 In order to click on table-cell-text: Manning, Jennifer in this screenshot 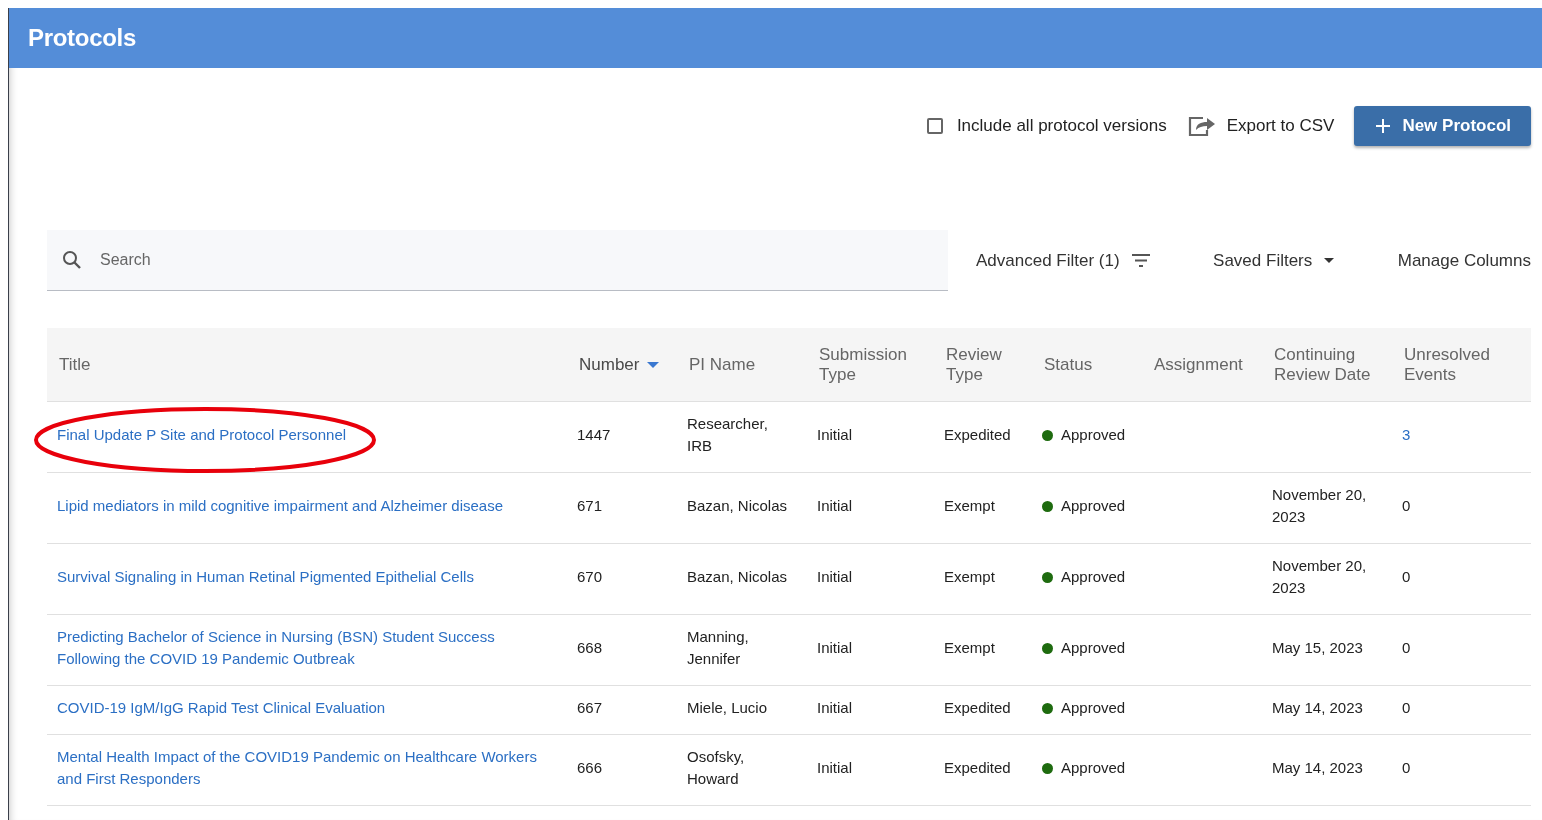, I will do `click(718, 648)`.